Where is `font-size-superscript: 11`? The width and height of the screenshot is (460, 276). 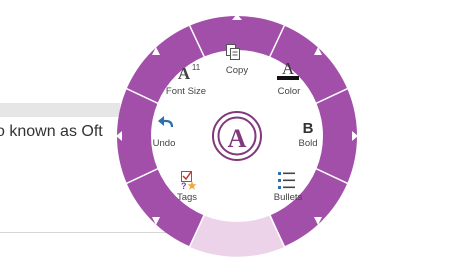 font-size-superscript: 11 is located at coordinates (196, 67).